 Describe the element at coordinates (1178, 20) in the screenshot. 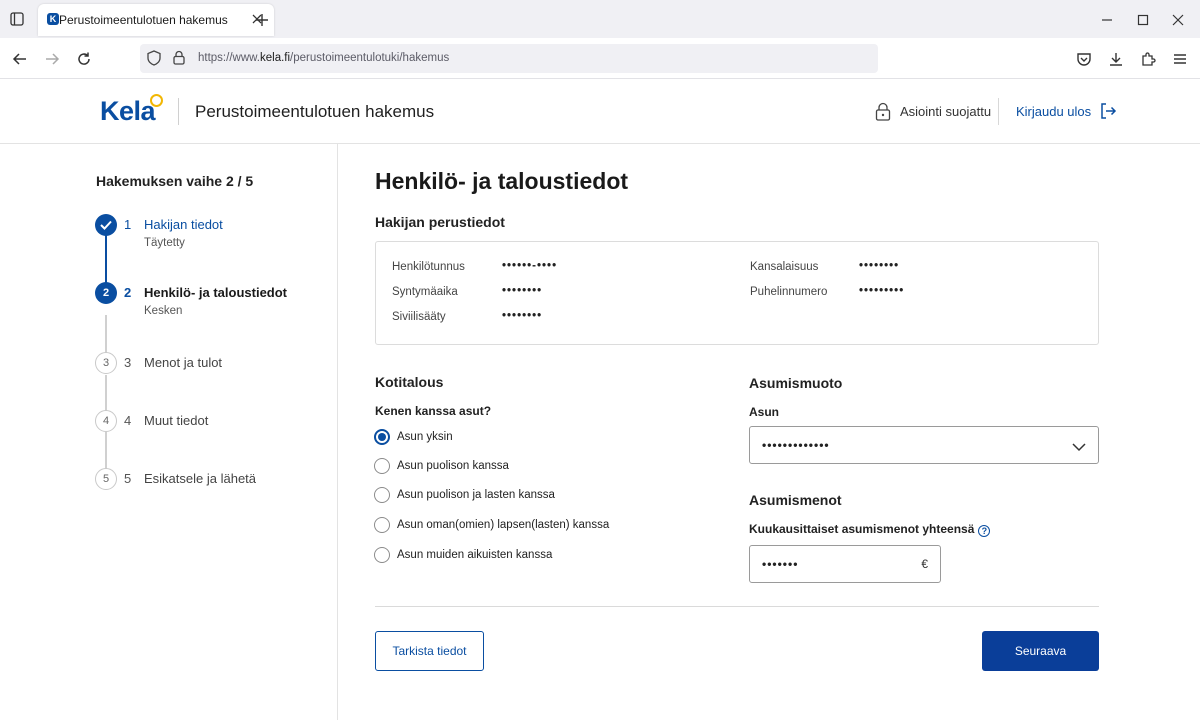

I see `window-close-icon` at that location.